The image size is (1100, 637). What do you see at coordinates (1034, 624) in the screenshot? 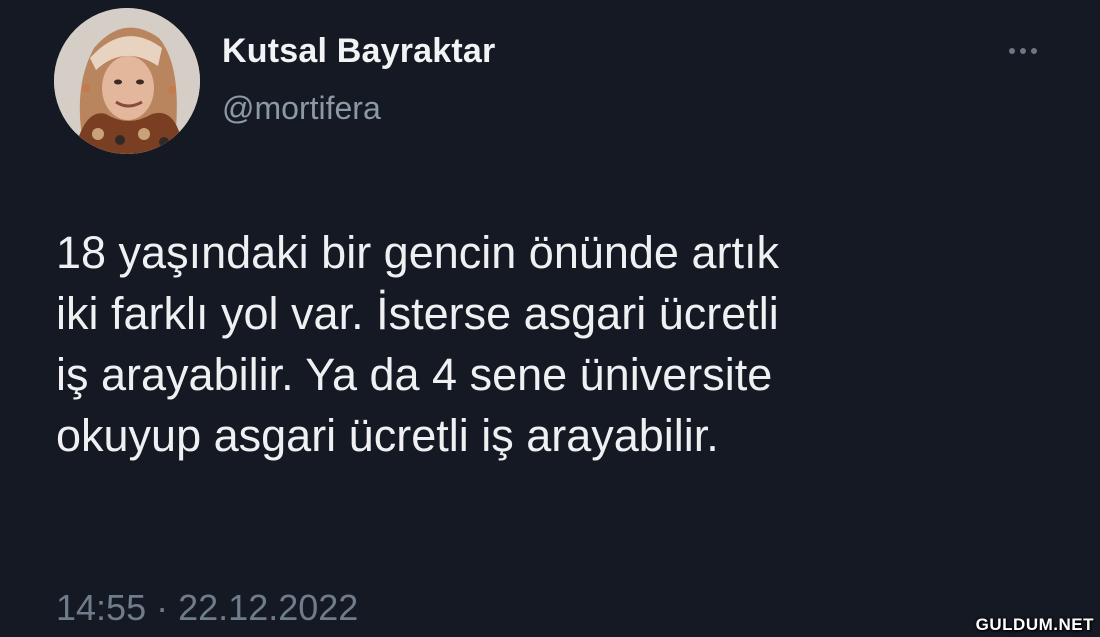
I see `watermark: GULDUM.NET` at bounding box center [1034, 624].